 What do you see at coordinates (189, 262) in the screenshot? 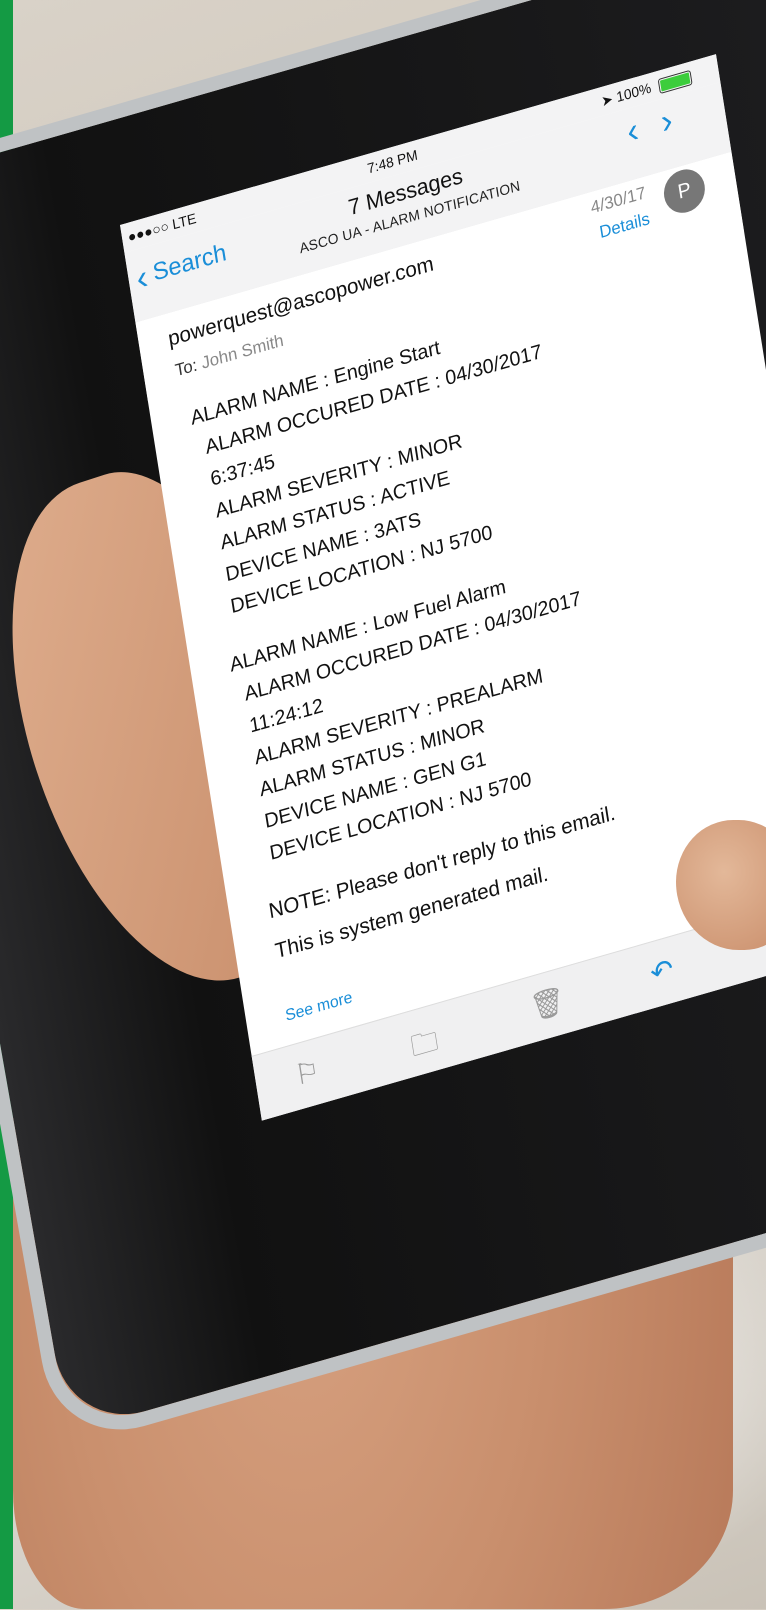
I see `back-label: Search` at bounding box center [189, 262].